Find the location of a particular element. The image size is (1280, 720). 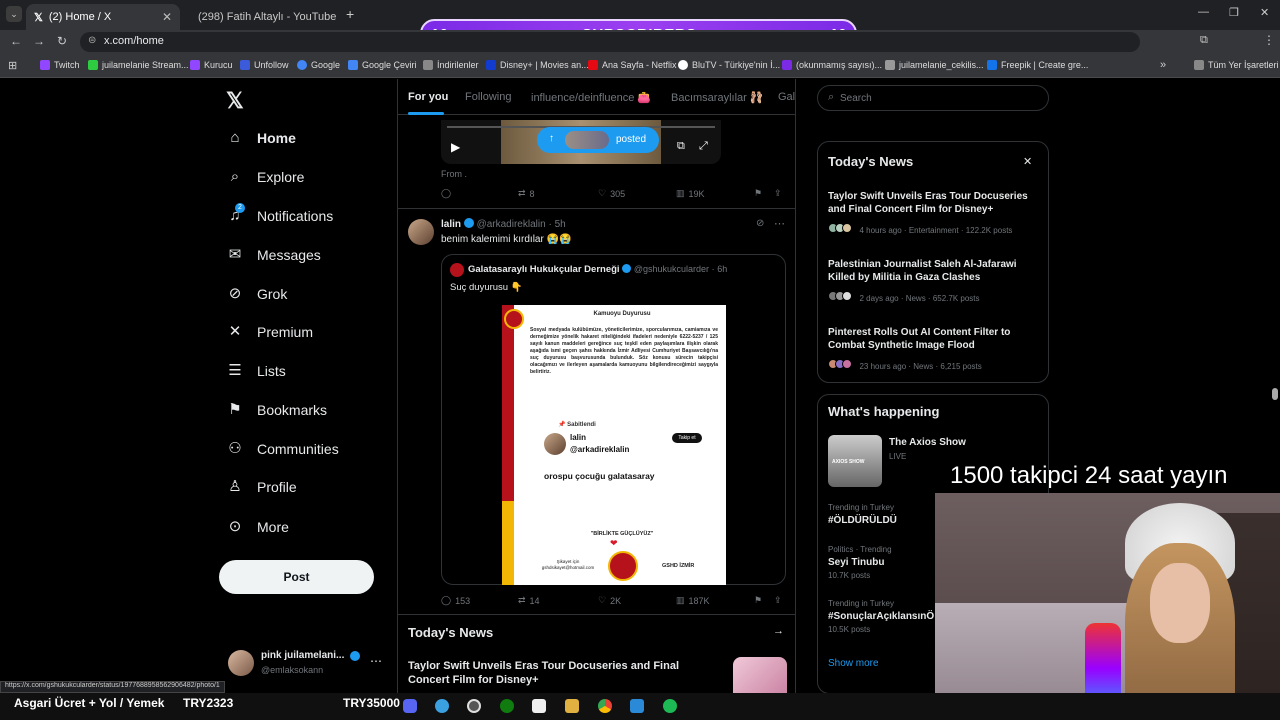

site-info-icon: ⊜ is located at coordinates (92, 40).